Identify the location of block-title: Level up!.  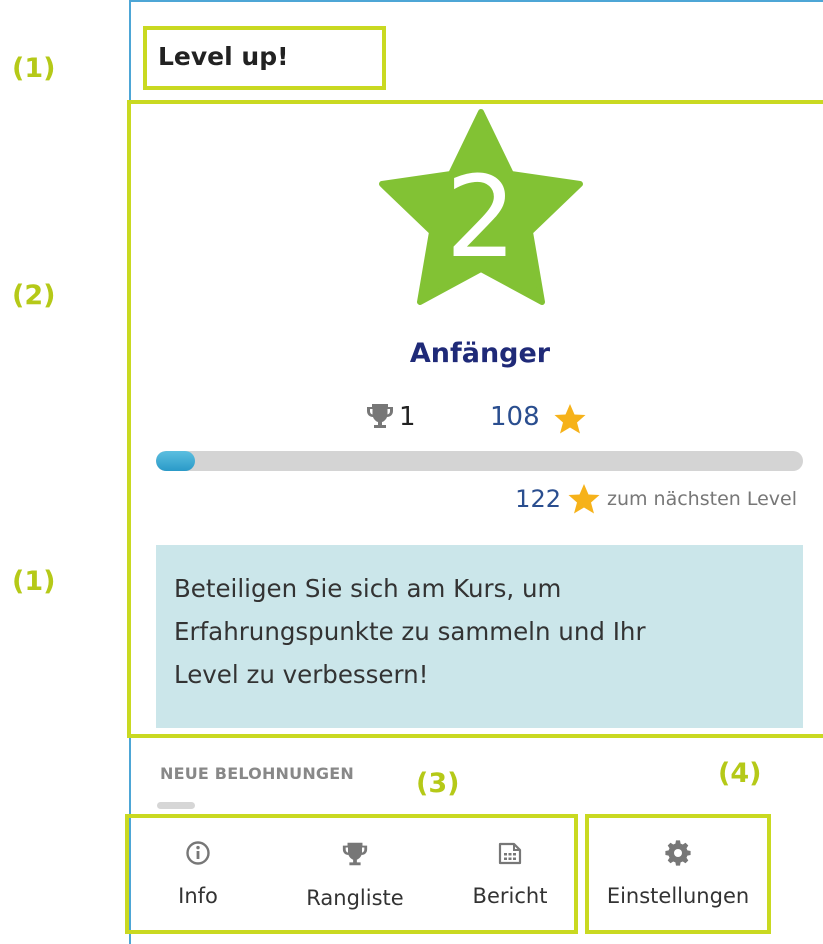
(223, 56).